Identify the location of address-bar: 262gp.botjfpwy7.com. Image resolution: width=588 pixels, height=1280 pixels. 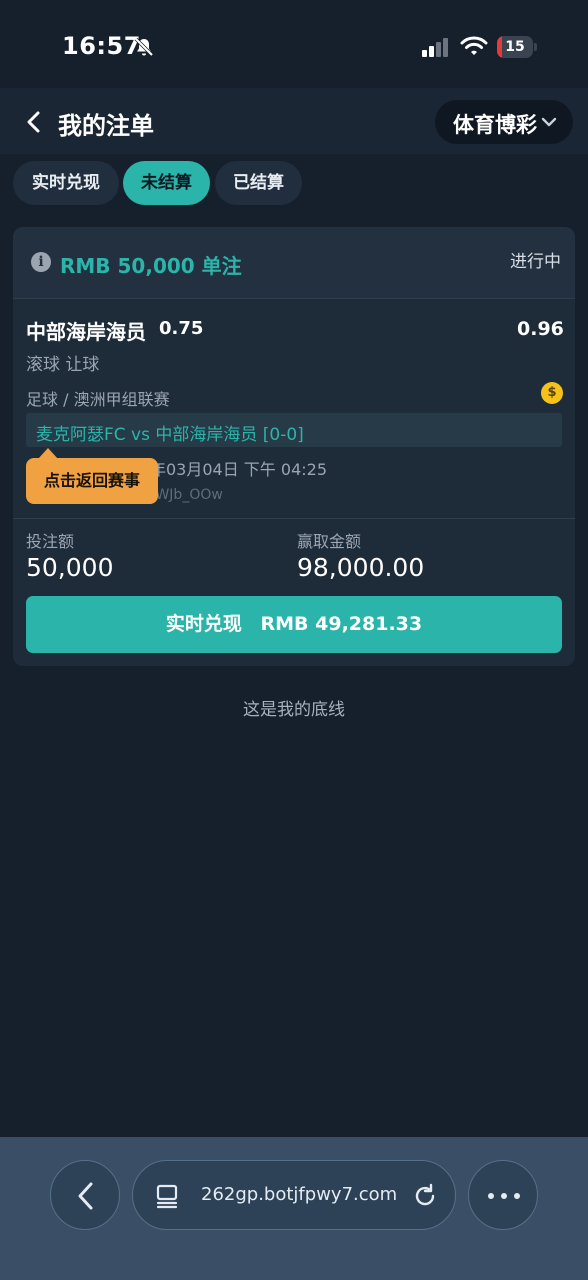
(294, 1195).